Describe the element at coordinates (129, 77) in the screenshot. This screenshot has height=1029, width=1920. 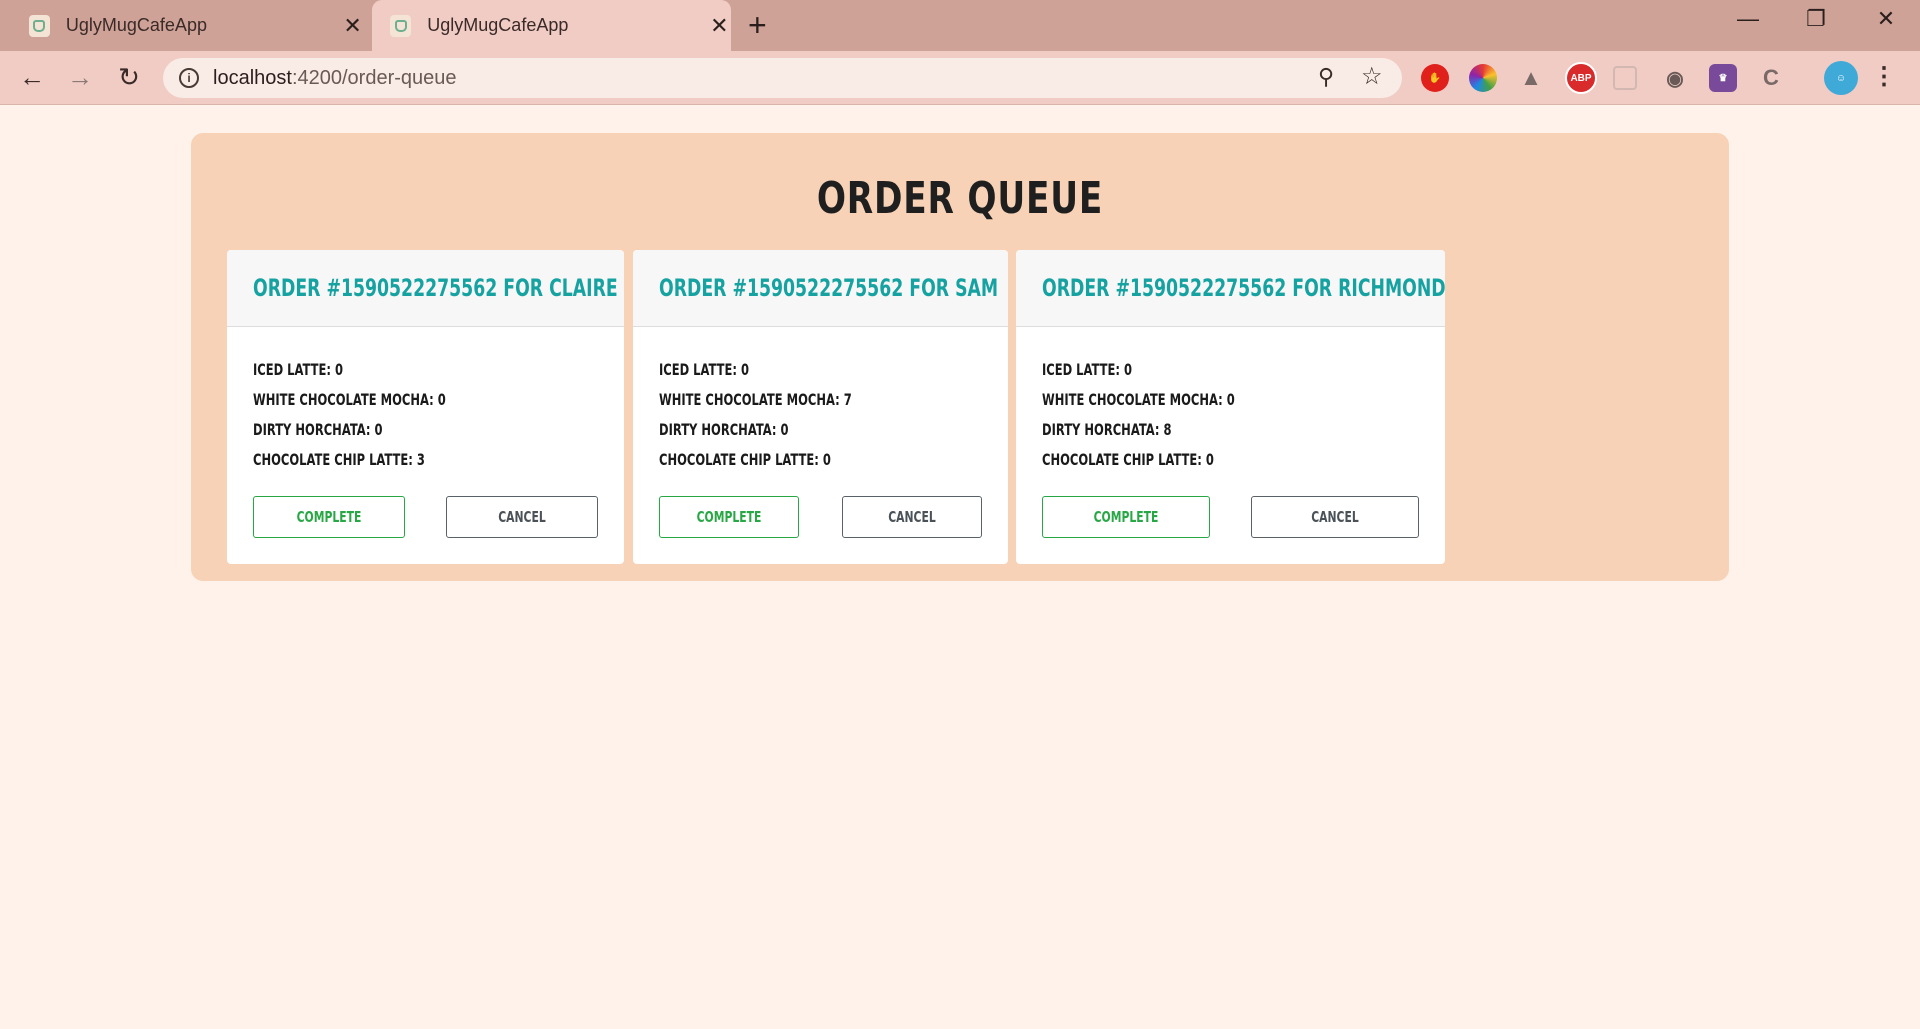
I see `reload-icon: ↻` at that location.